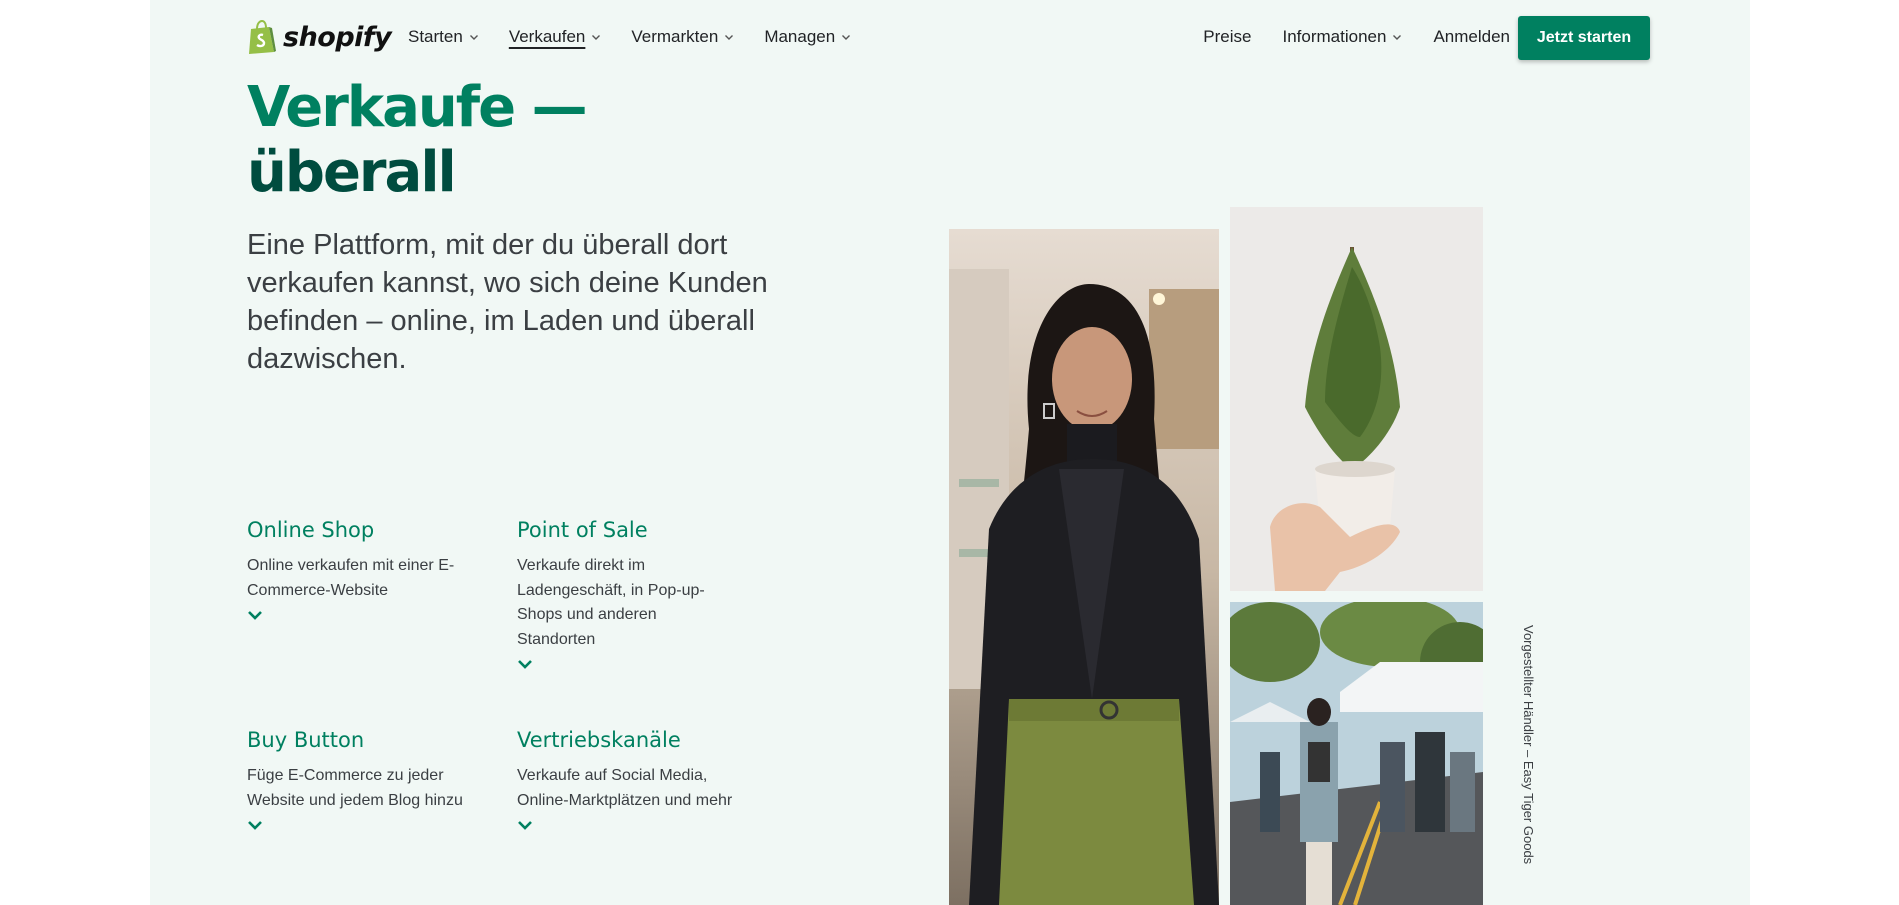  What do you see at coordinates (1334, 36) in the screenshot?
I see `nav-item-label: Informationen` at bounding box center [1334, 36].